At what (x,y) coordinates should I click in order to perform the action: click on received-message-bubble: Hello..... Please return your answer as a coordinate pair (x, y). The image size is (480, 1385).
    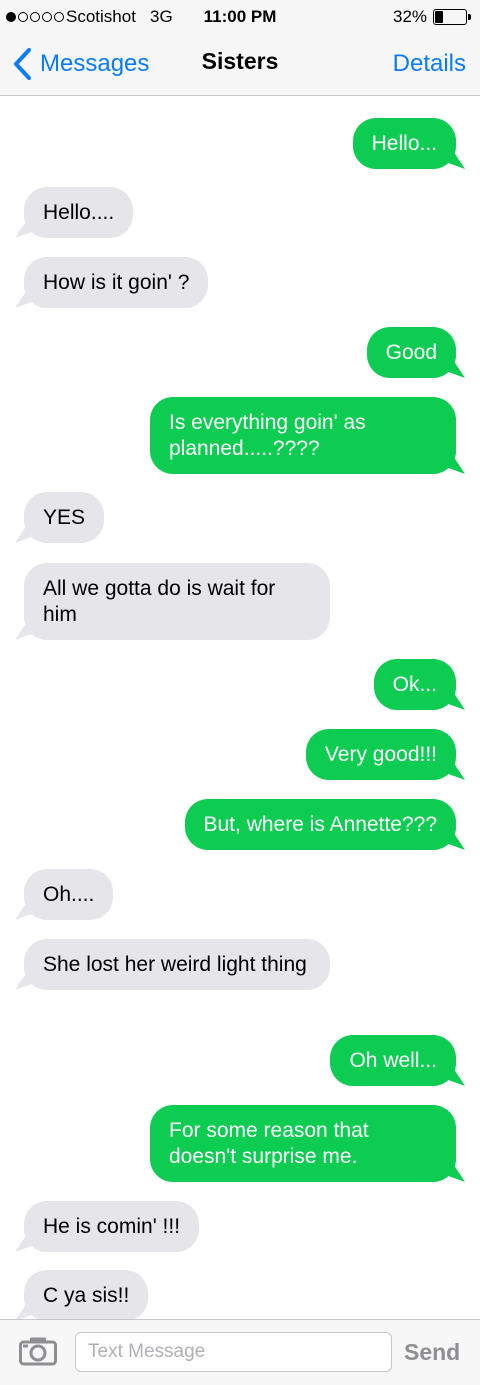
    Looking at the image, I should click on (79, 212).